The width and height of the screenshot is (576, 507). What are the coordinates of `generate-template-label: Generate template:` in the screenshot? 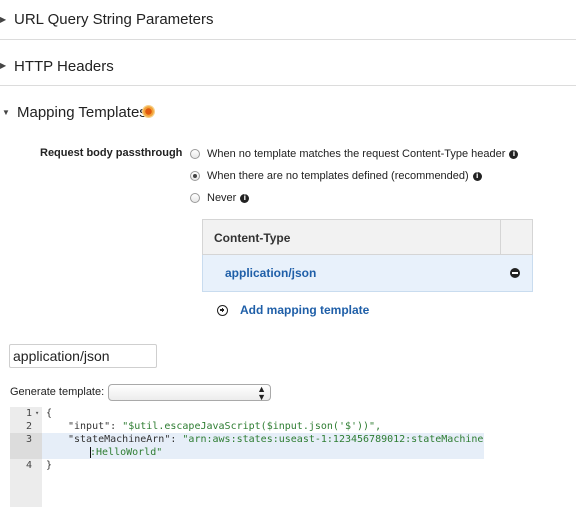 It's located at (57, 392).